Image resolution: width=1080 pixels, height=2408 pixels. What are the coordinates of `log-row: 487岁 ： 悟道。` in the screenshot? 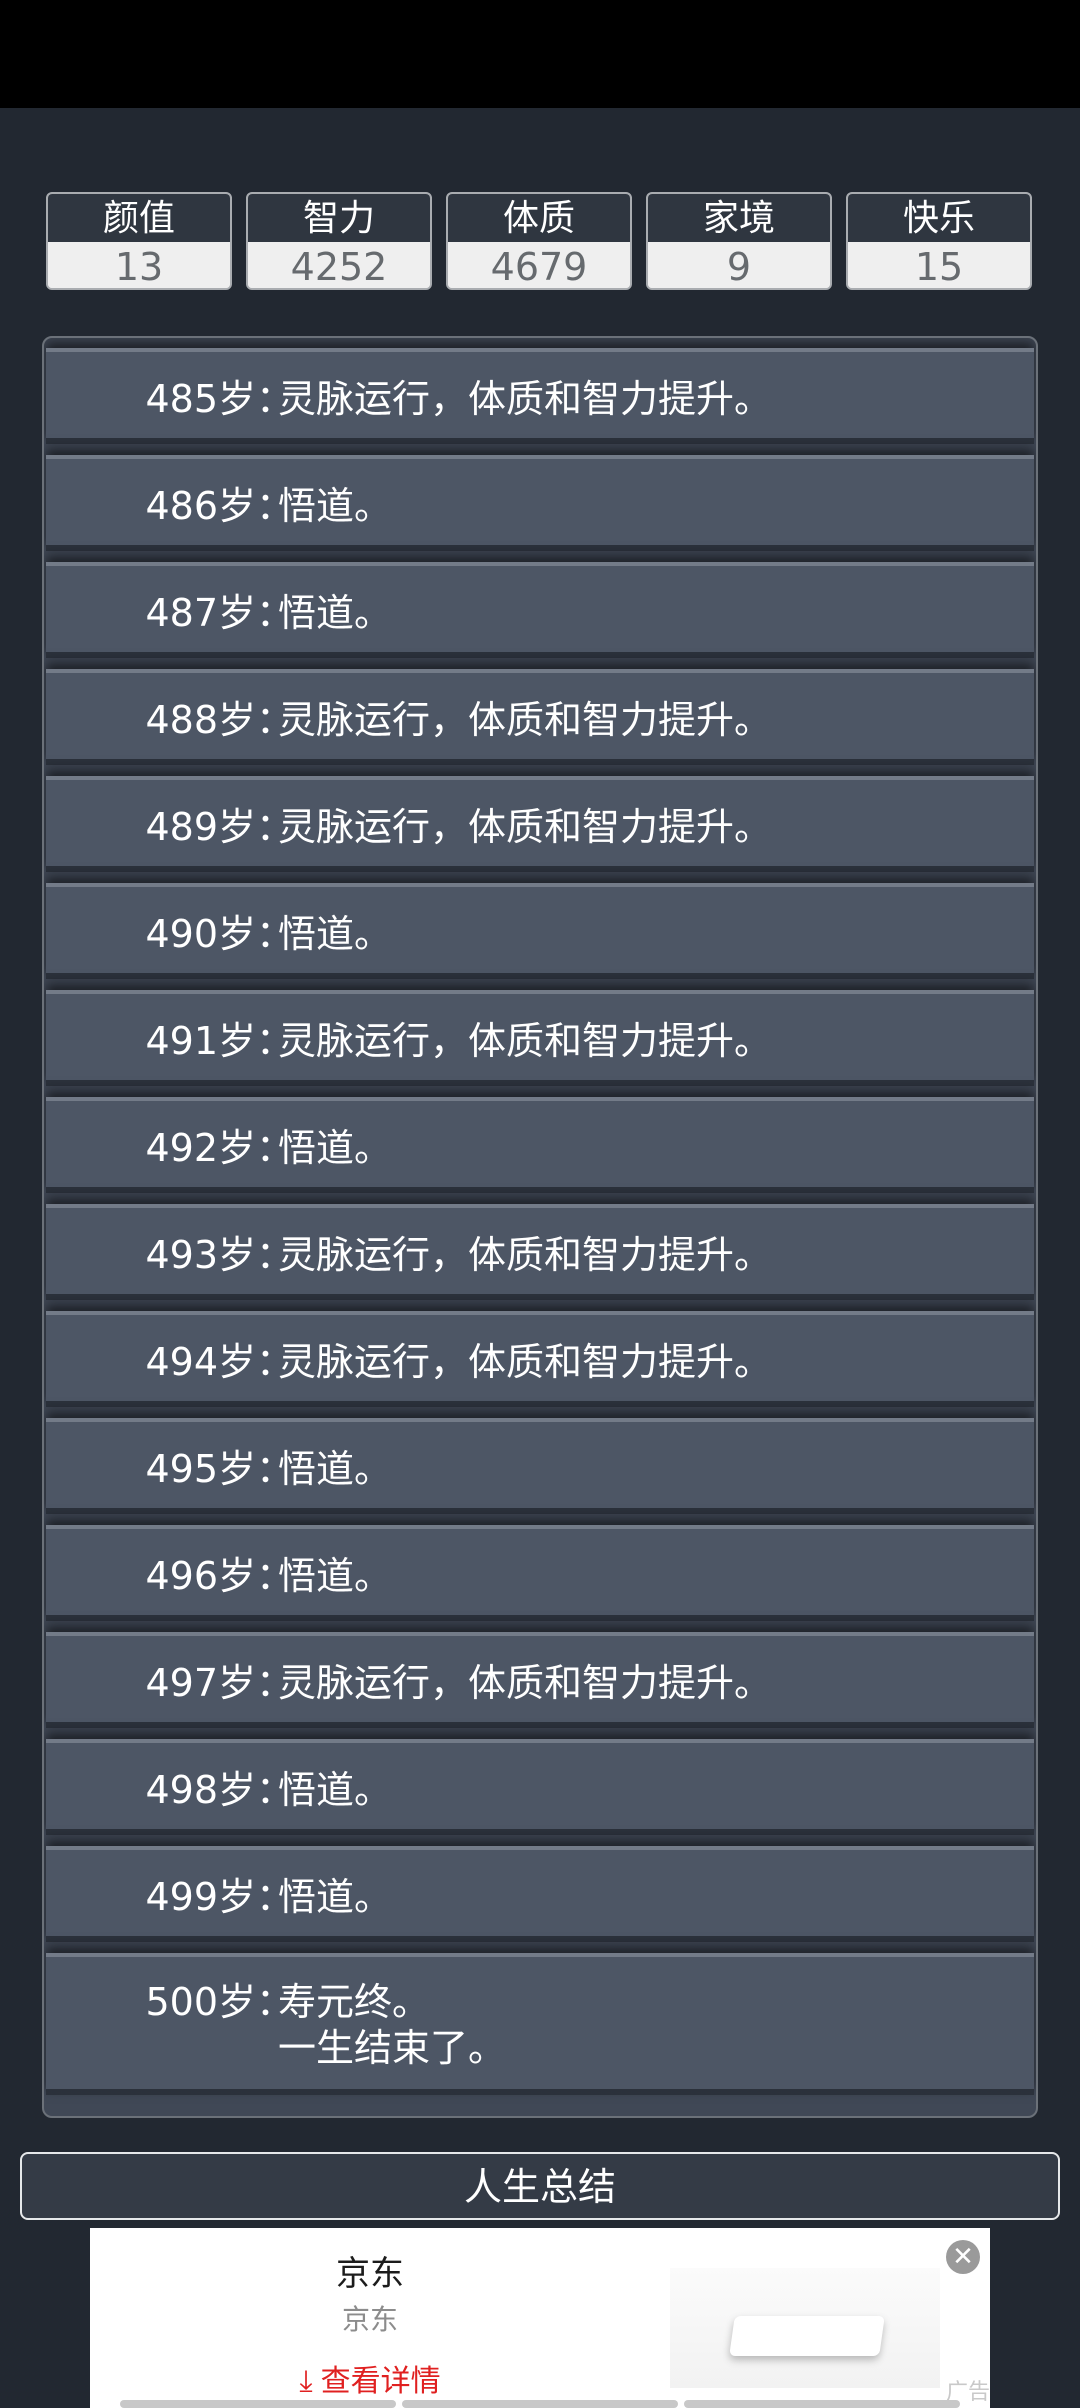 It's located at (540, 610).